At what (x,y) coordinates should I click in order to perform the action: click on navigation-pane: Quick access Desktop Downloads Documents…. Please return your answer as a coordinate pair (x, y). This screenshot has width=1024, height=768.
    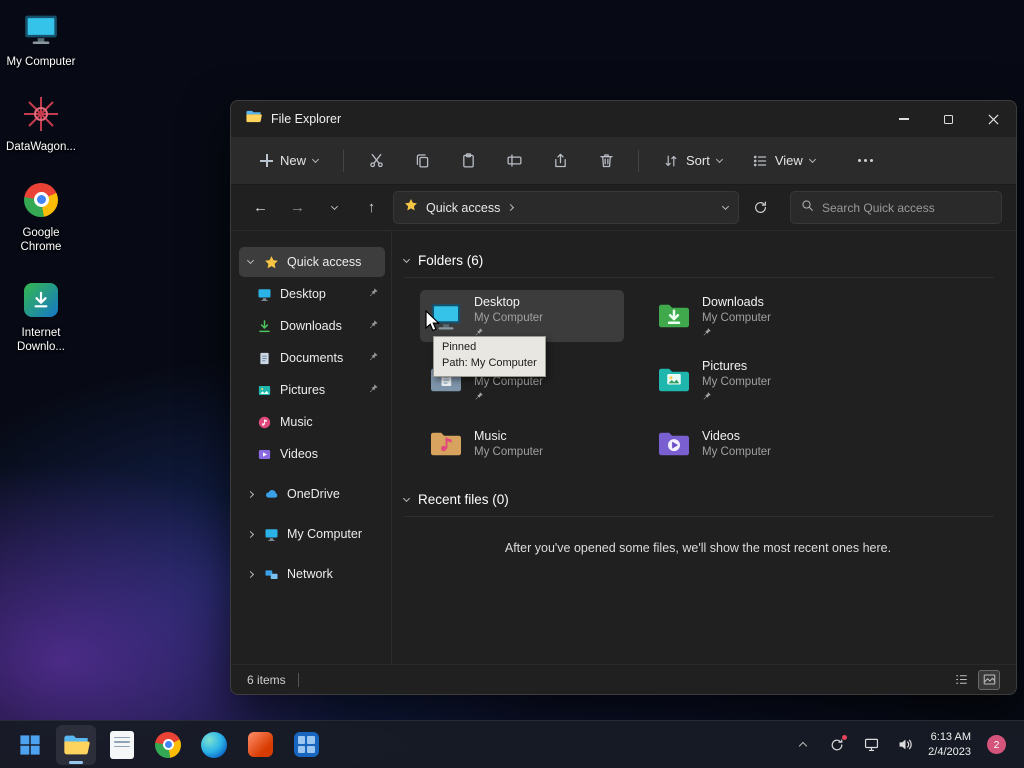
    Looking at the image, I should click on (311, 447).